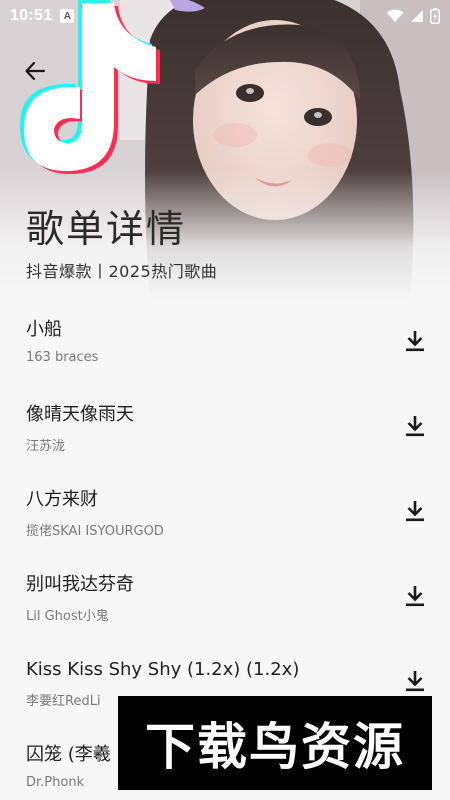 The width and height of the screenshot is (450, 800). Describe the element at coordinates (122, 271) in the screenshot. I see `playlist-subtitle: 抖音爆款丨2025热门歌曲` at that location.